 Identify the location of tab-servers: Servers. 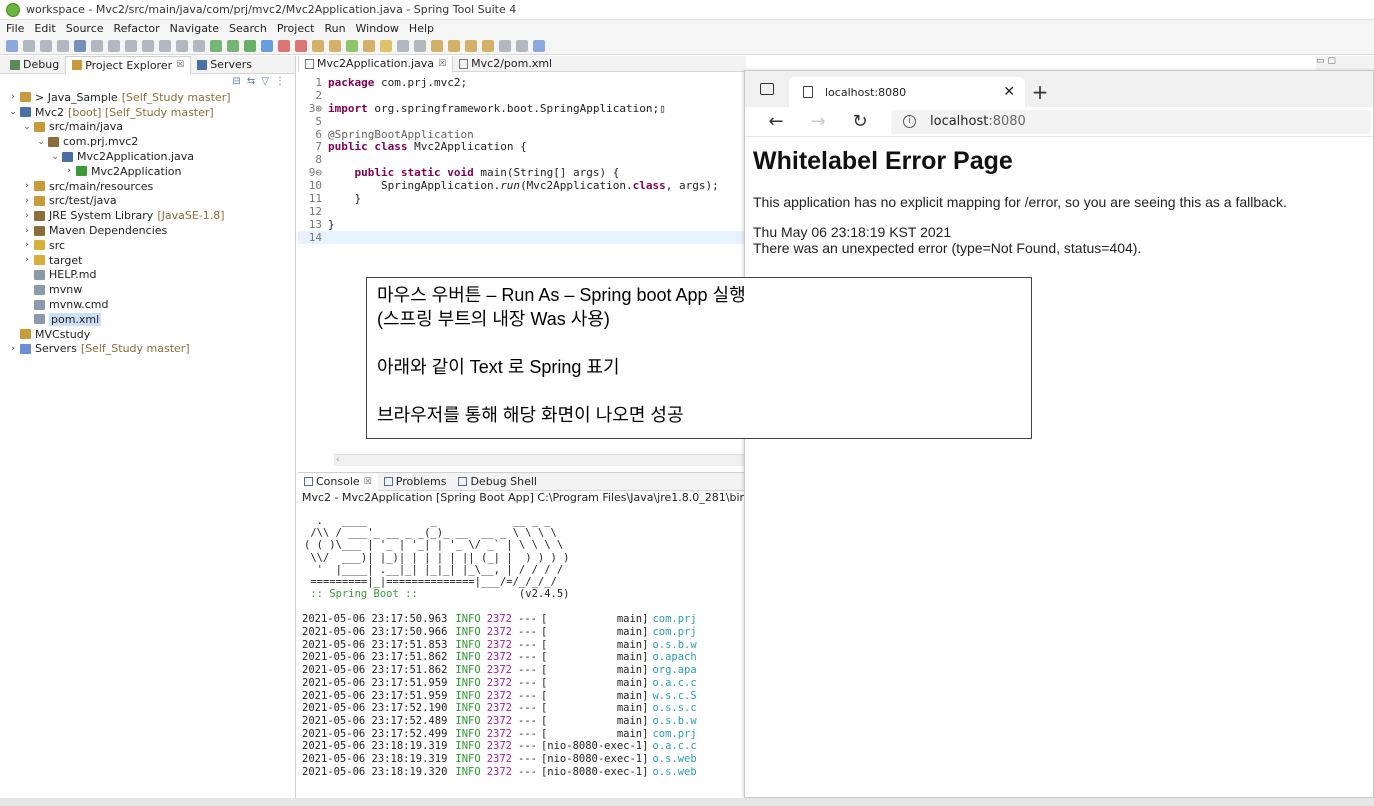
(224, 65).